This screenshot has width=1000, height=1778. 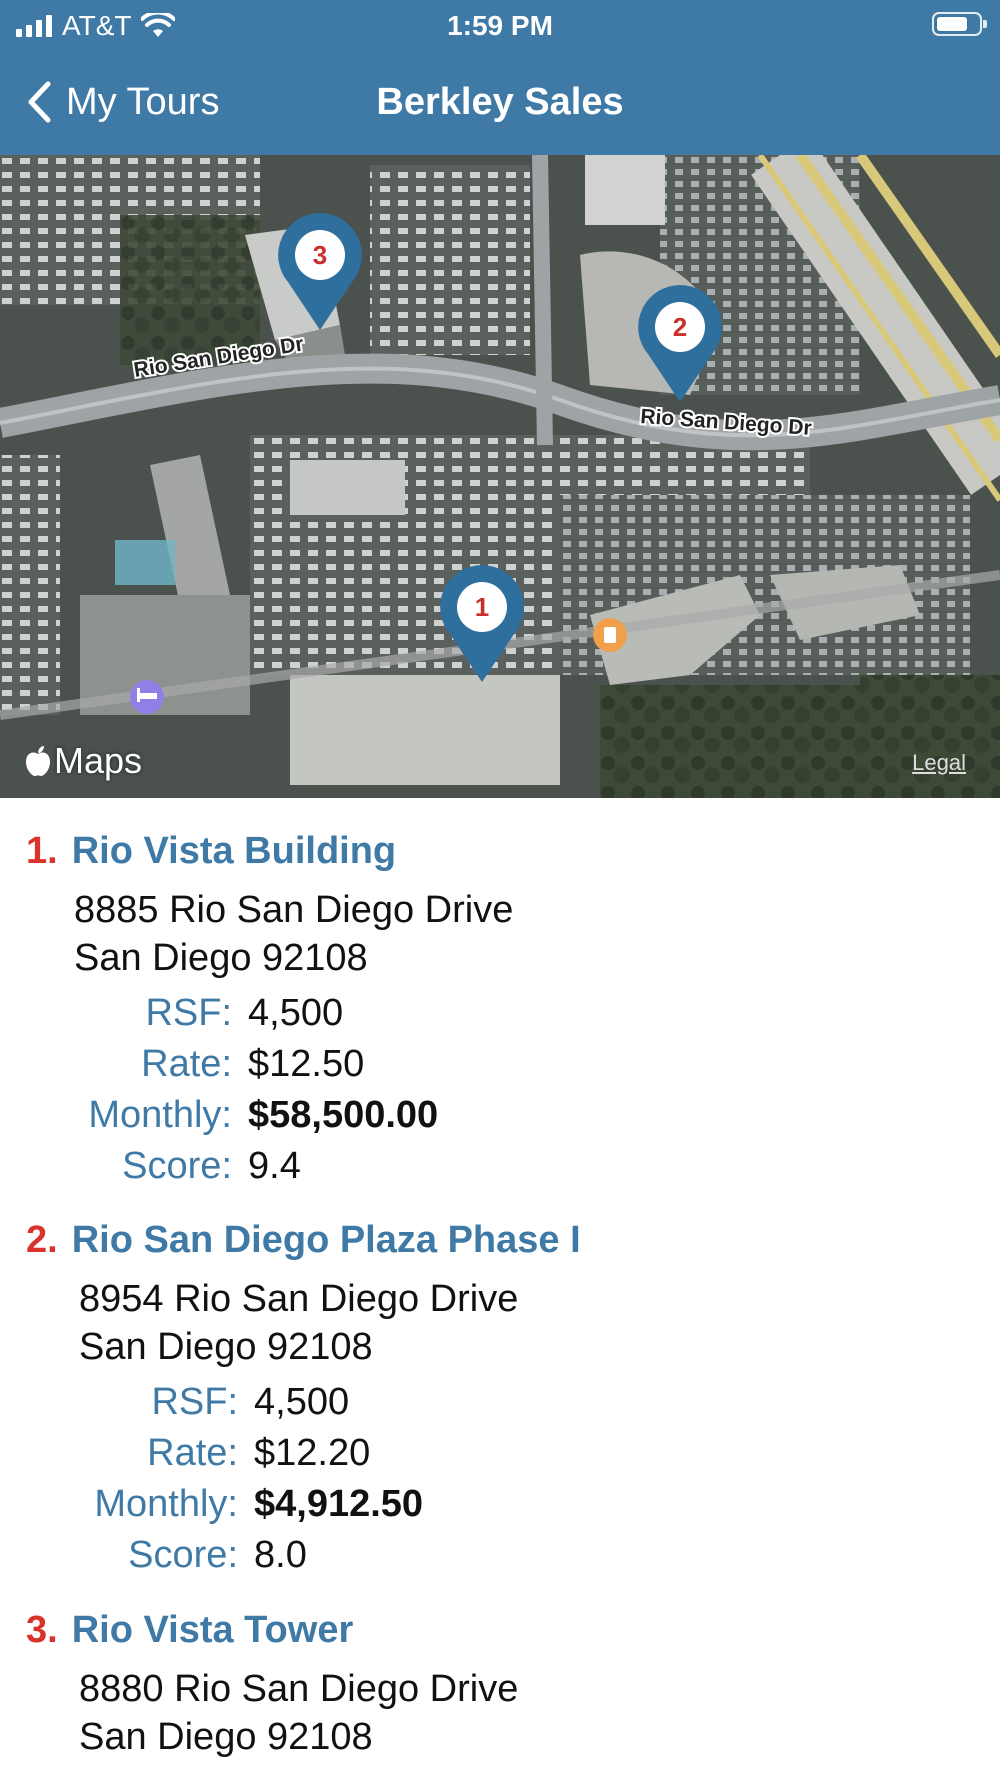 What do you see at coordinates (312, 1453) in the screenshot?
I see `rate-value: $12.20` at bounding box center [312, 1453].